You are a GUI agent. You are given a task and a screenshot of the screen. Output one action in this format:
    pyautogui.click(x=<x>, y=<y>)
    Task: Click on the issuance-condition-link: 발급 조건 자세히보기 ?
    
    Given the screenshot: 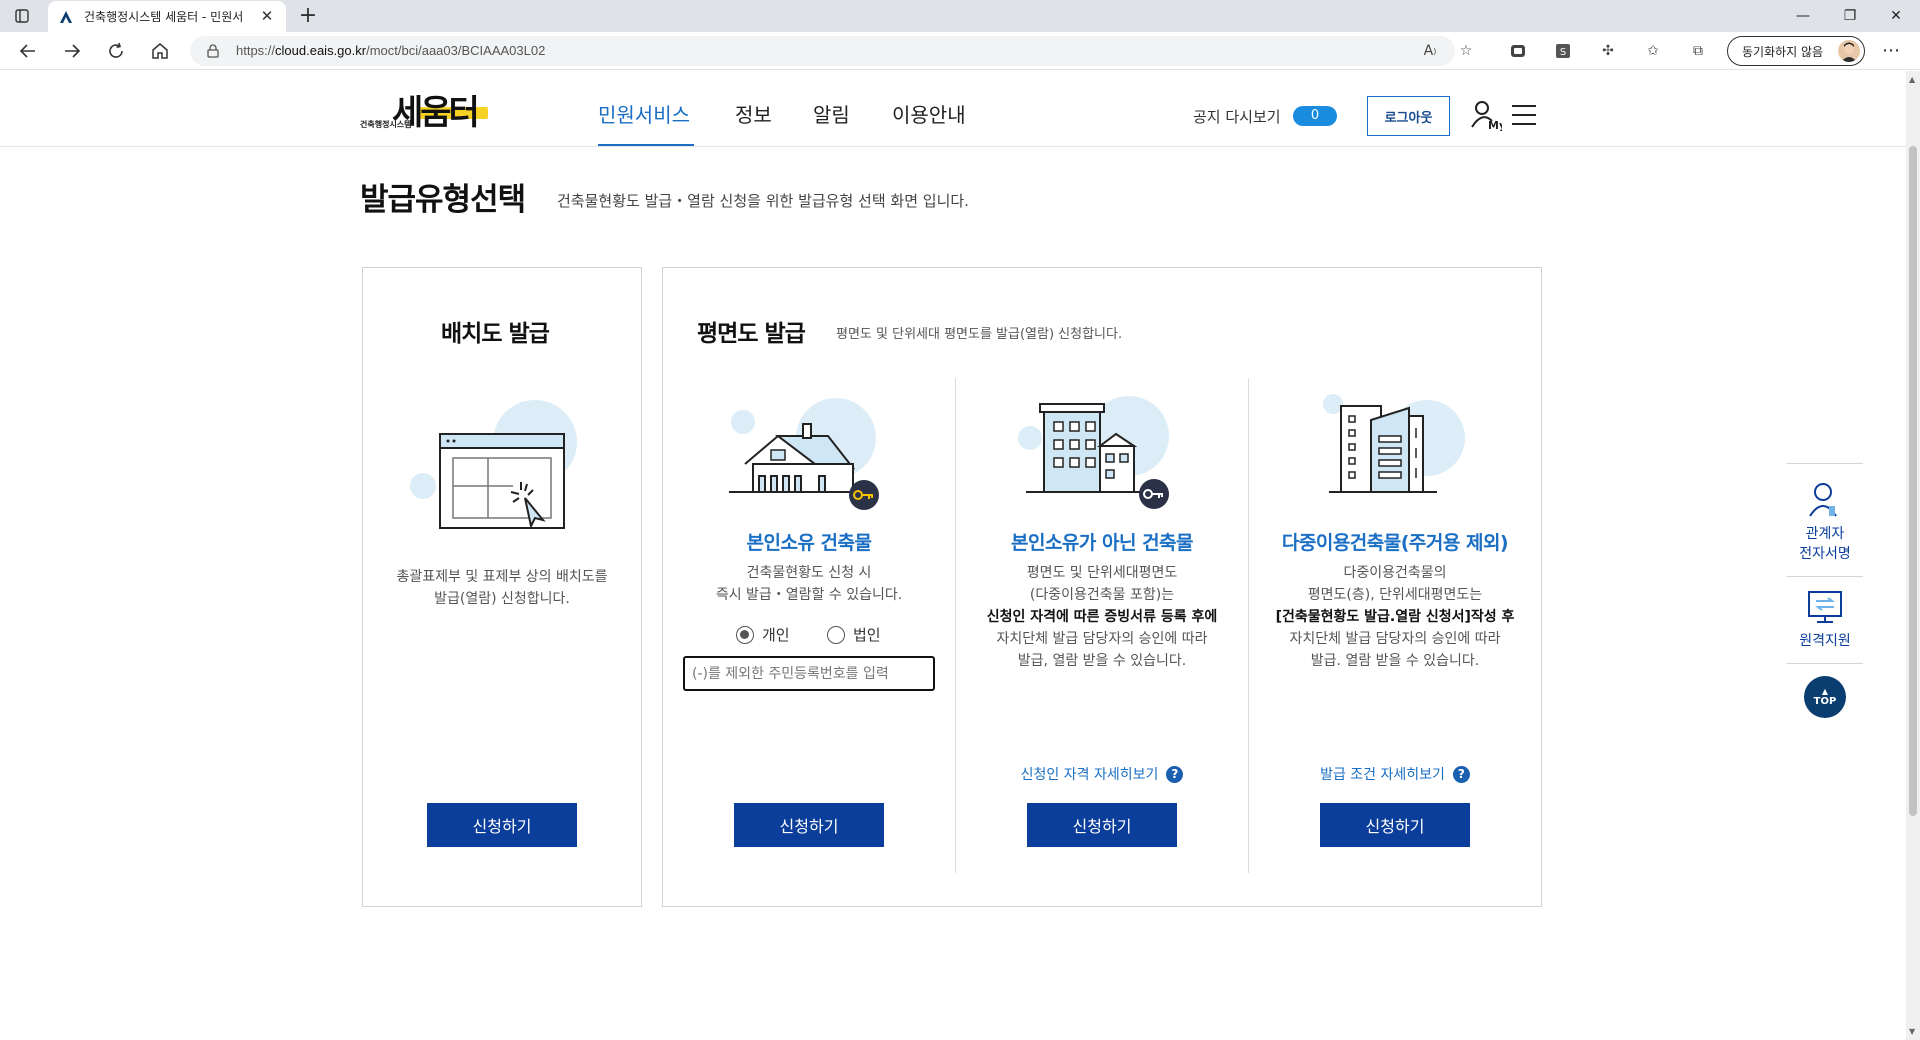 What is the action you would take?
    pyautogui.click(x=1395, y=774)
    